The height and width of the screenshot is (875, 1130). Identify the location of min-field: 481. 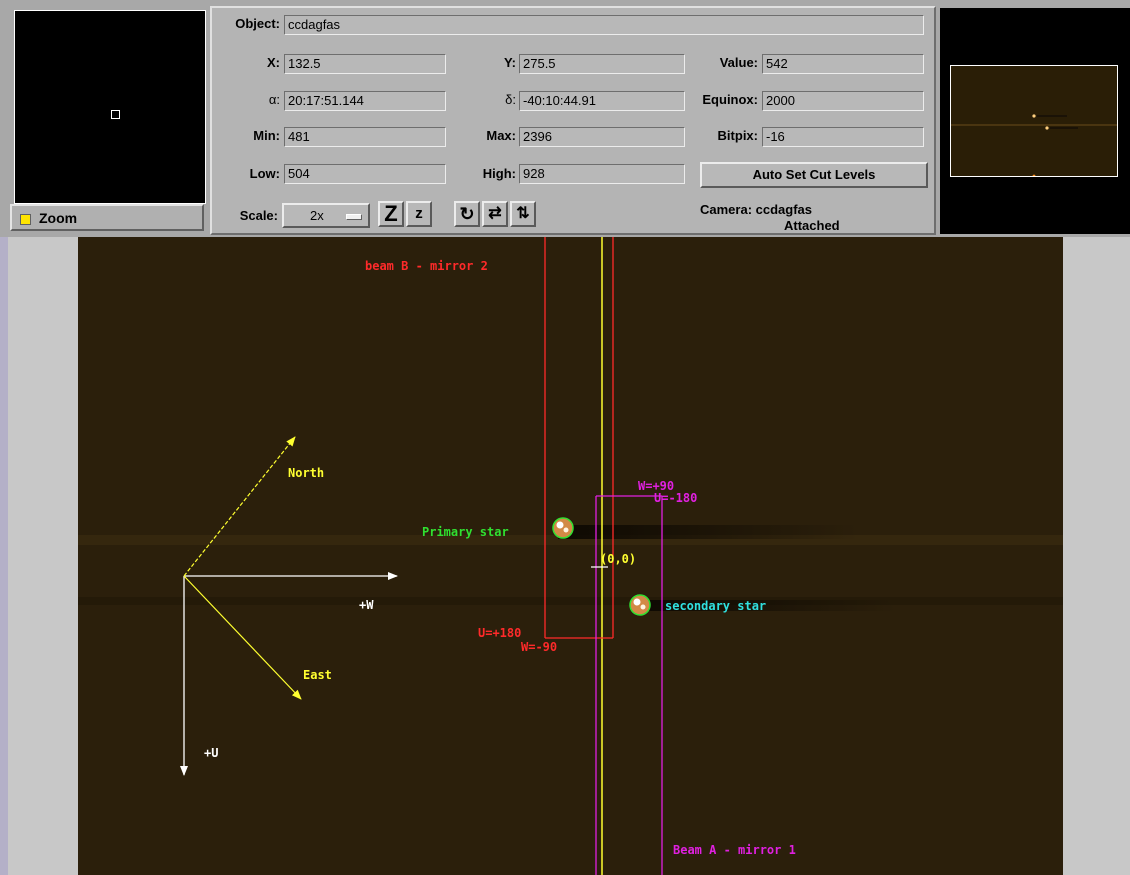
(365, 137).